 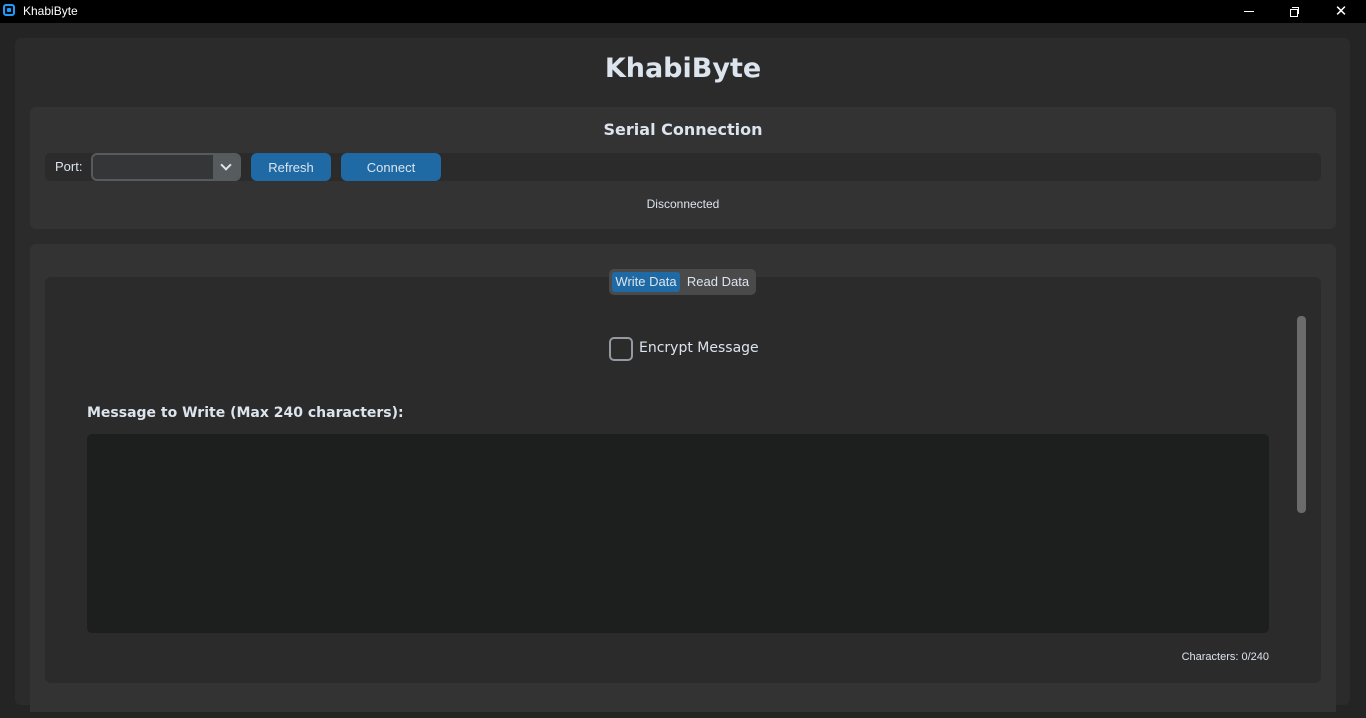 I want to click on character-count: Characters: 0/240, so click(x=1225, y=657).